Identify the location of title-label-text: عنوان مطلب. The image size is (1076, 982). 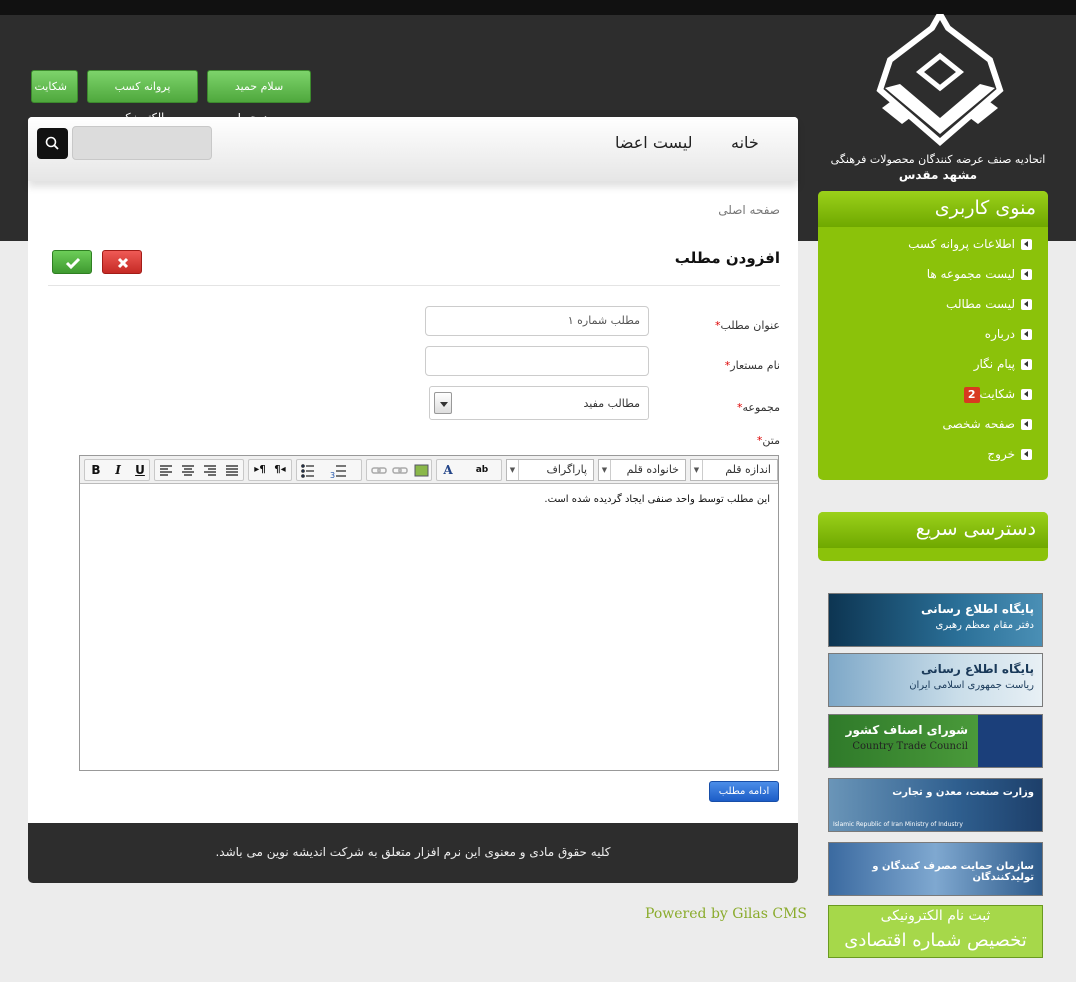
(750, 325).